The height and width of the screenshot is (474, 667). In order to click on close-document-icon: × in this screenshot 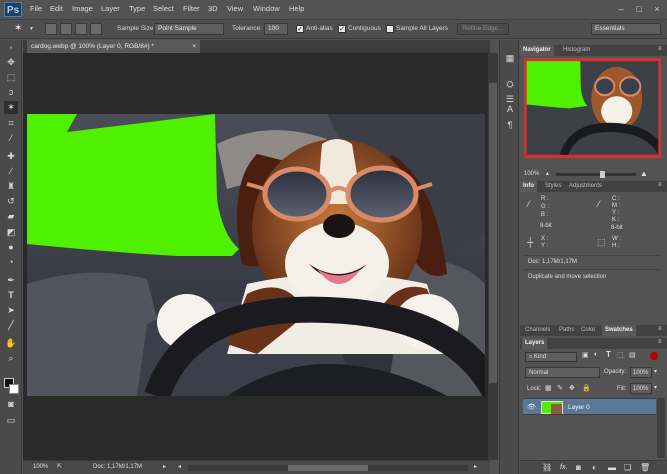, I will do `click(194, 46)`.